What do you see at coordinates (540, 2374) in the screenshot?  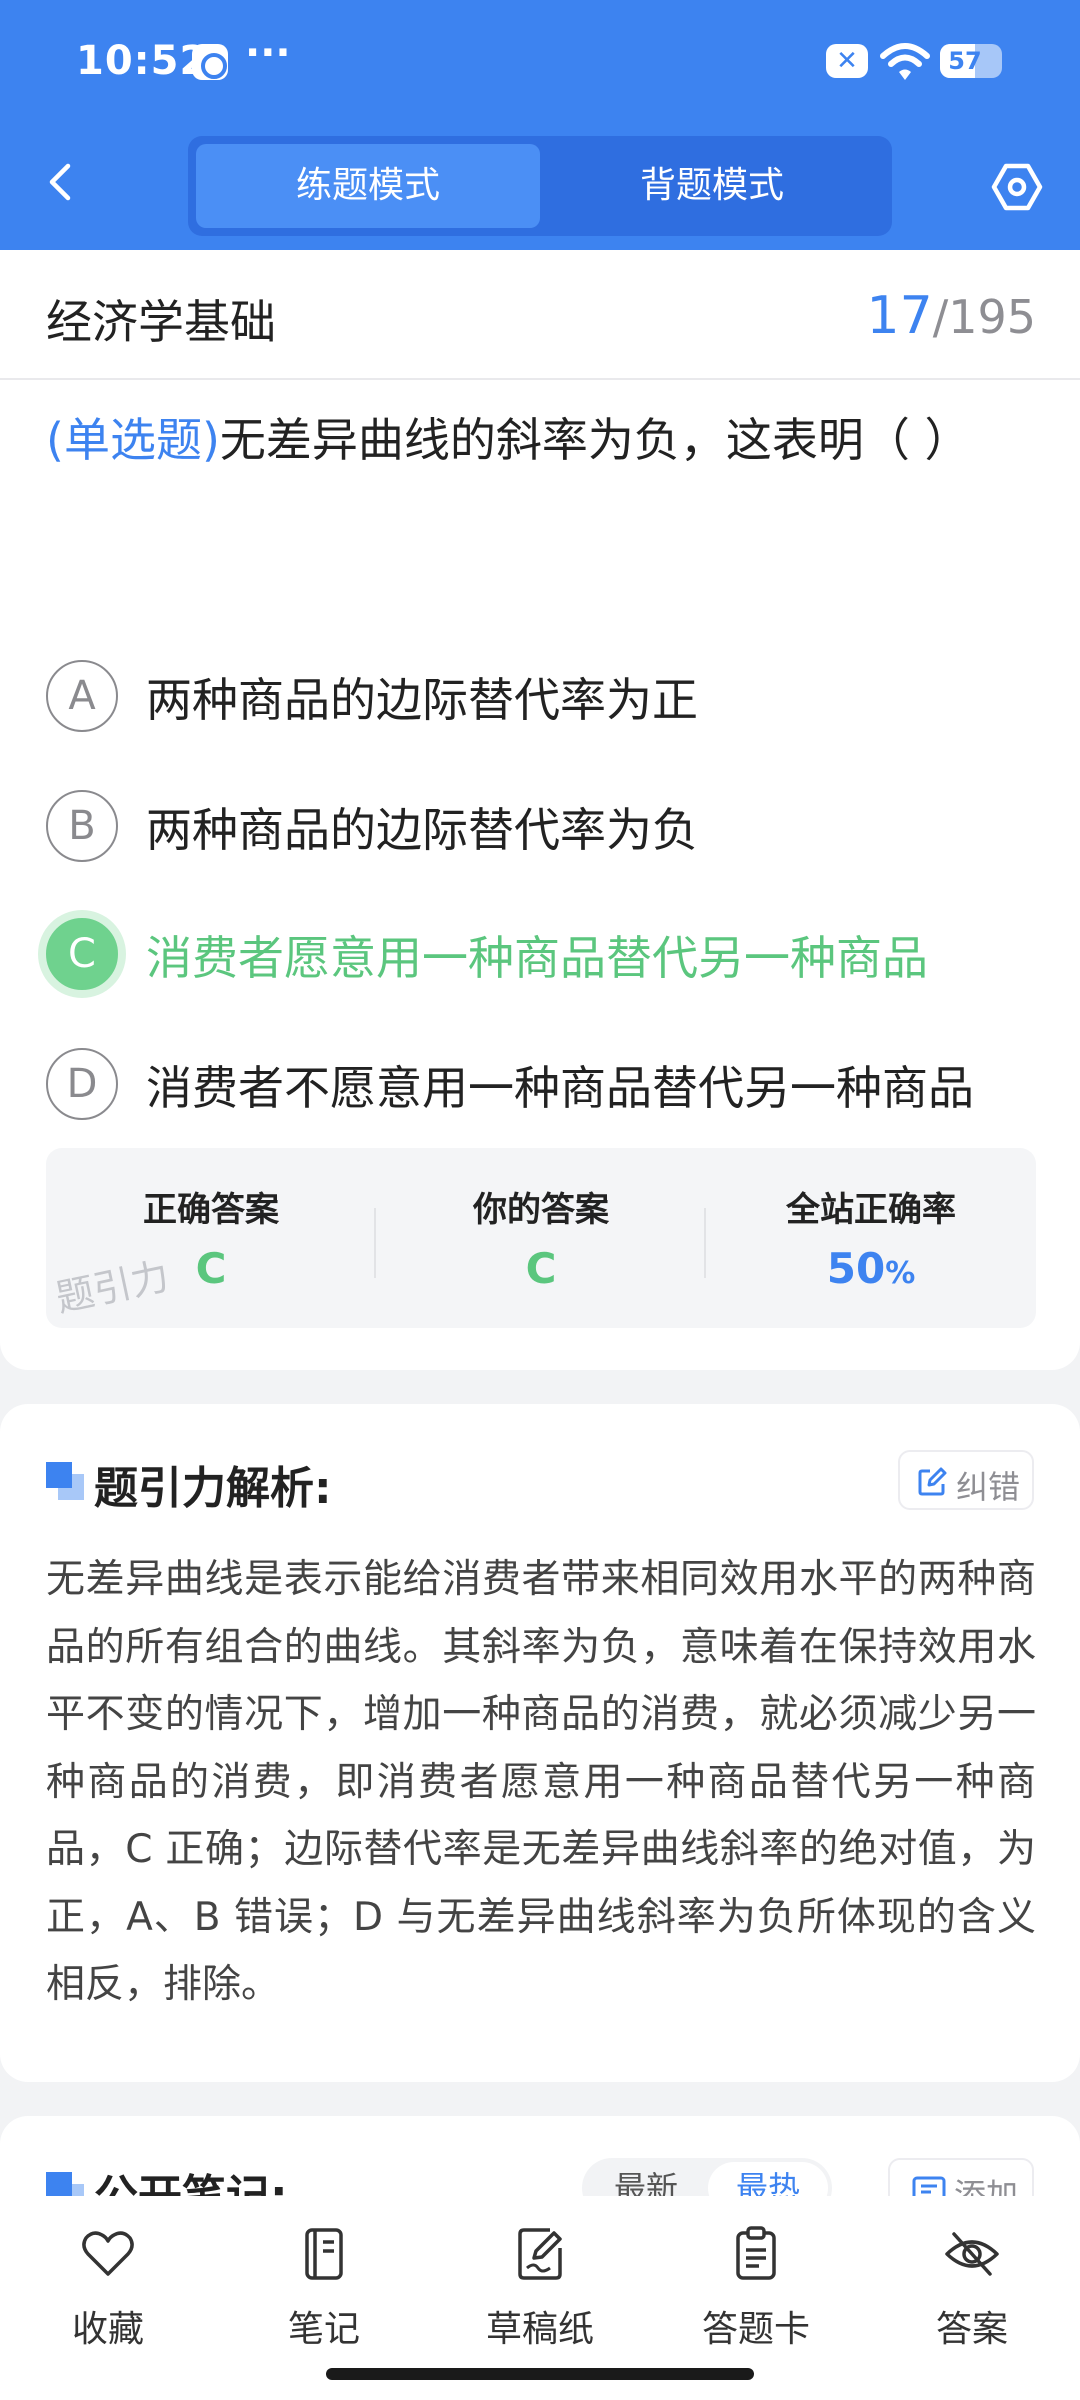 I see `home-indicator` at bounding box center [540, 2374].